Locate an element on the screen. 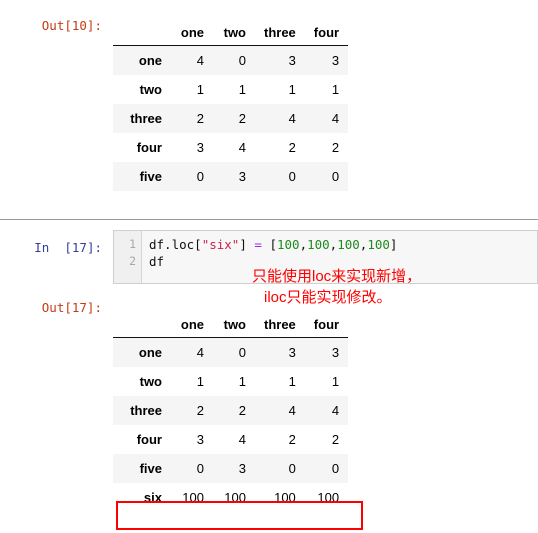 This screenshot has height=533, width=538. code-token-number-4: 100 is located at coordinates (378, 244).